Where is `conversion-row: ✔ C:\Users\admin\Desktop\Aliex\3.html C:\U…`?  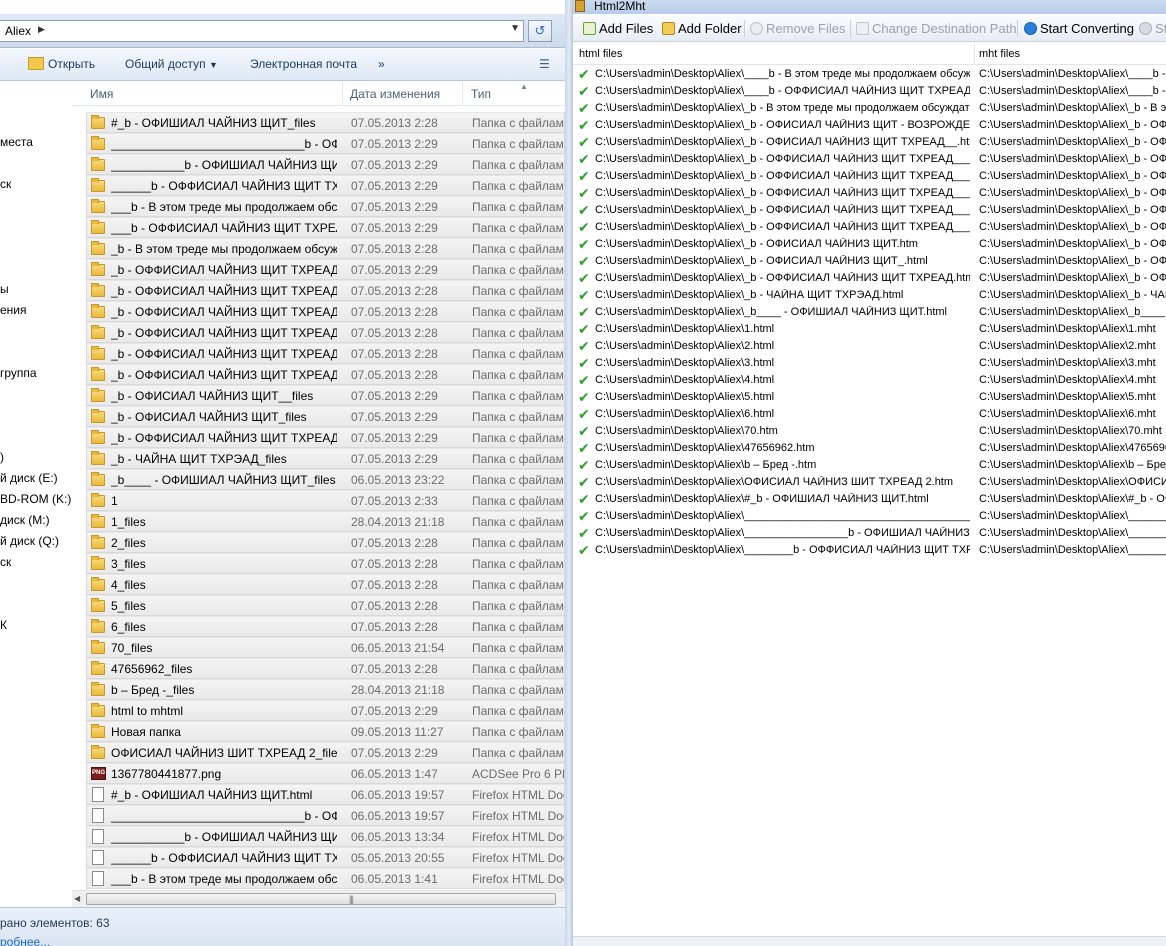
conversion-row: ✔ C:\Users\admin\Desktop\Aliex\3.html C:\U… is located at coordinates (869, 363).